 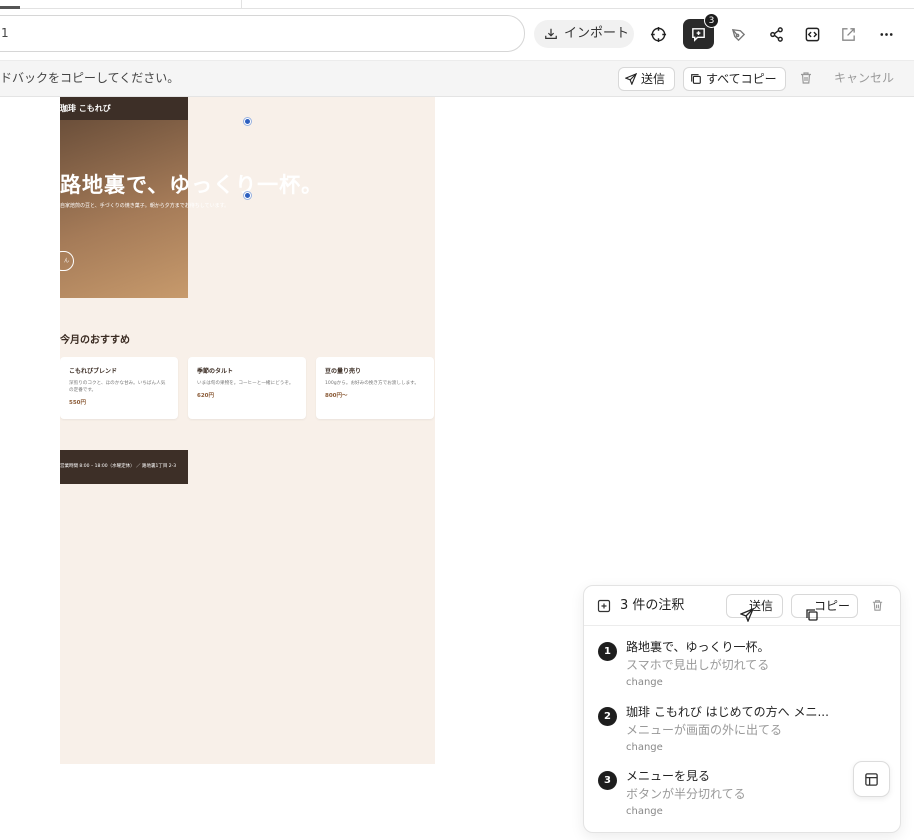 I want to click on annotation-comment: ボタンが半分切れてる, so click(x=686, y=794).